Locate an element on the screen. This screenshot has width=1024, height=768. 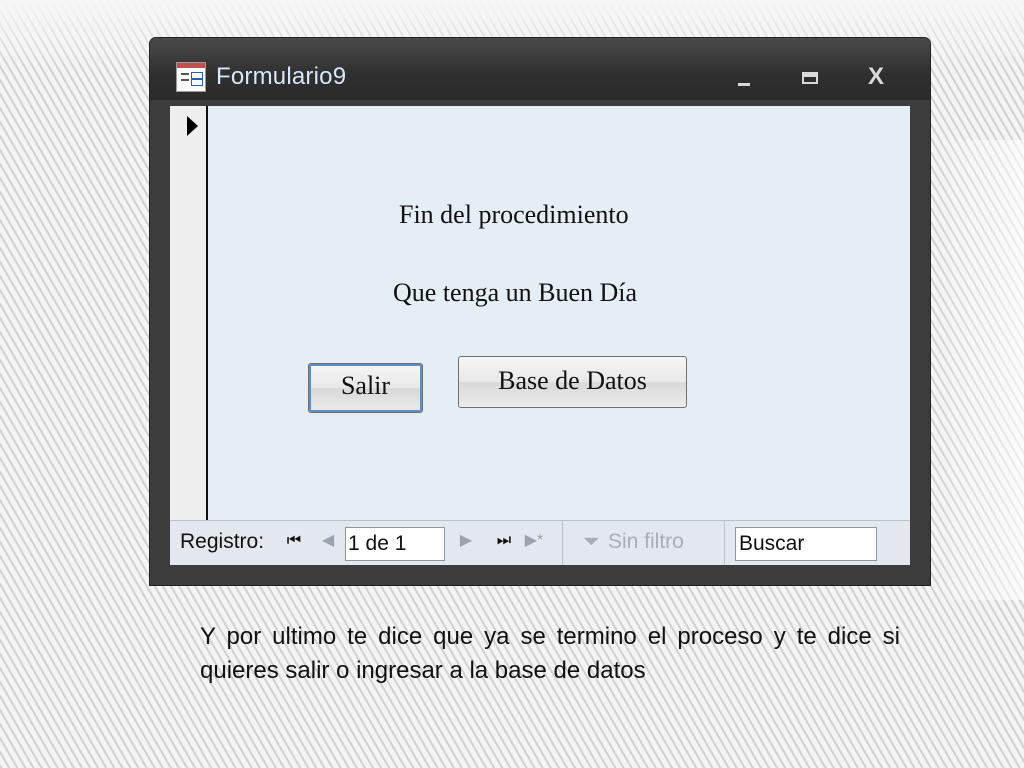
record-selector is located at coordinates (189, 313).